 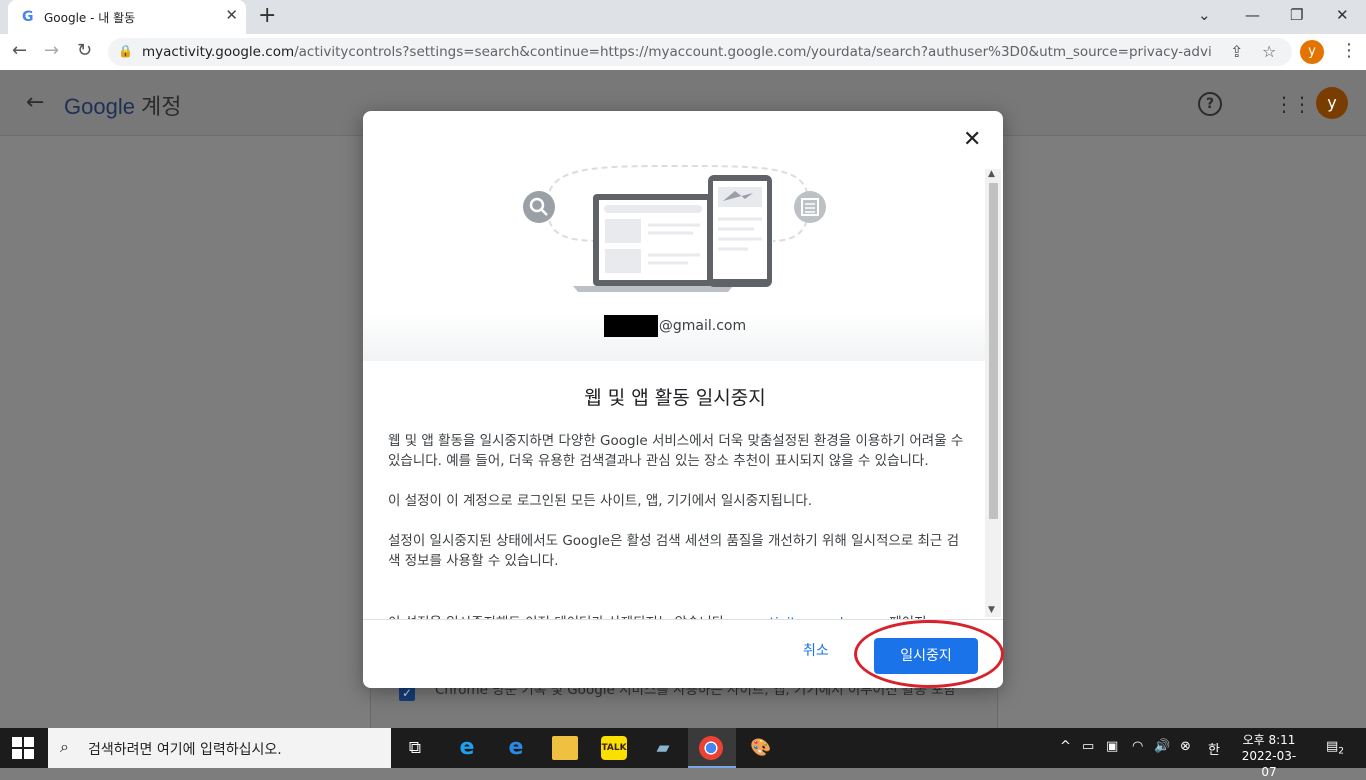 I want to click on cancel-button: 취소, so click(x=816, y=650).